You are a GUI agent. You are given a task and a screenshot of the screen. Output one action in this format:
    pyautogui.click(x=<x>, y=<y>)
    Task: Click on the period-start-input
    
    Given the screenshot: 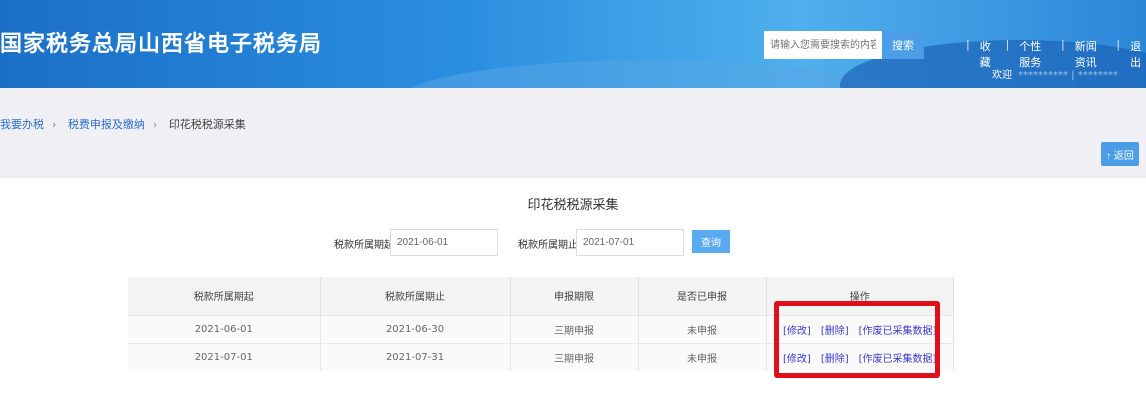 What is the action you would take?
    pyautogui.click(x=444, y=242)
    